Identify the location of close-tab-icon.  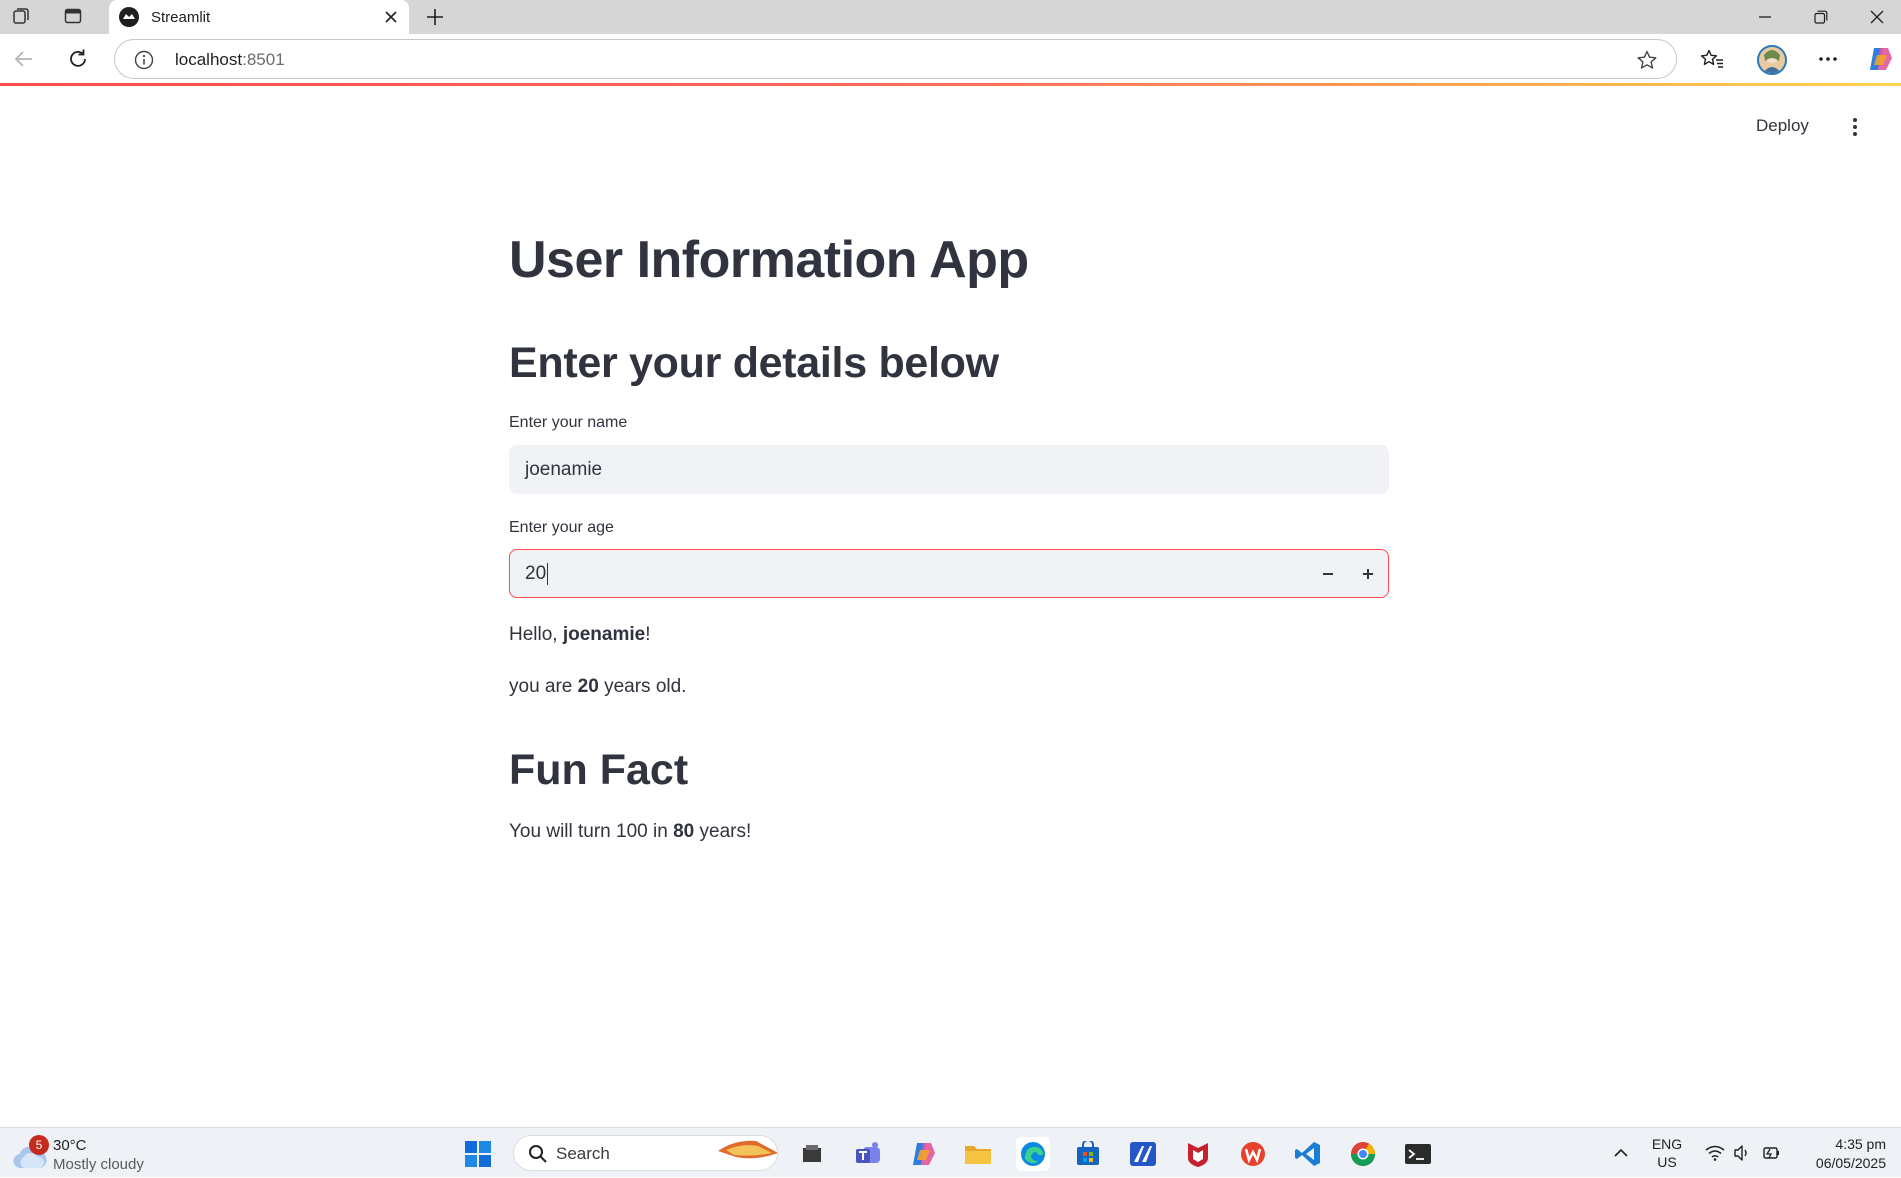
(391, 17).